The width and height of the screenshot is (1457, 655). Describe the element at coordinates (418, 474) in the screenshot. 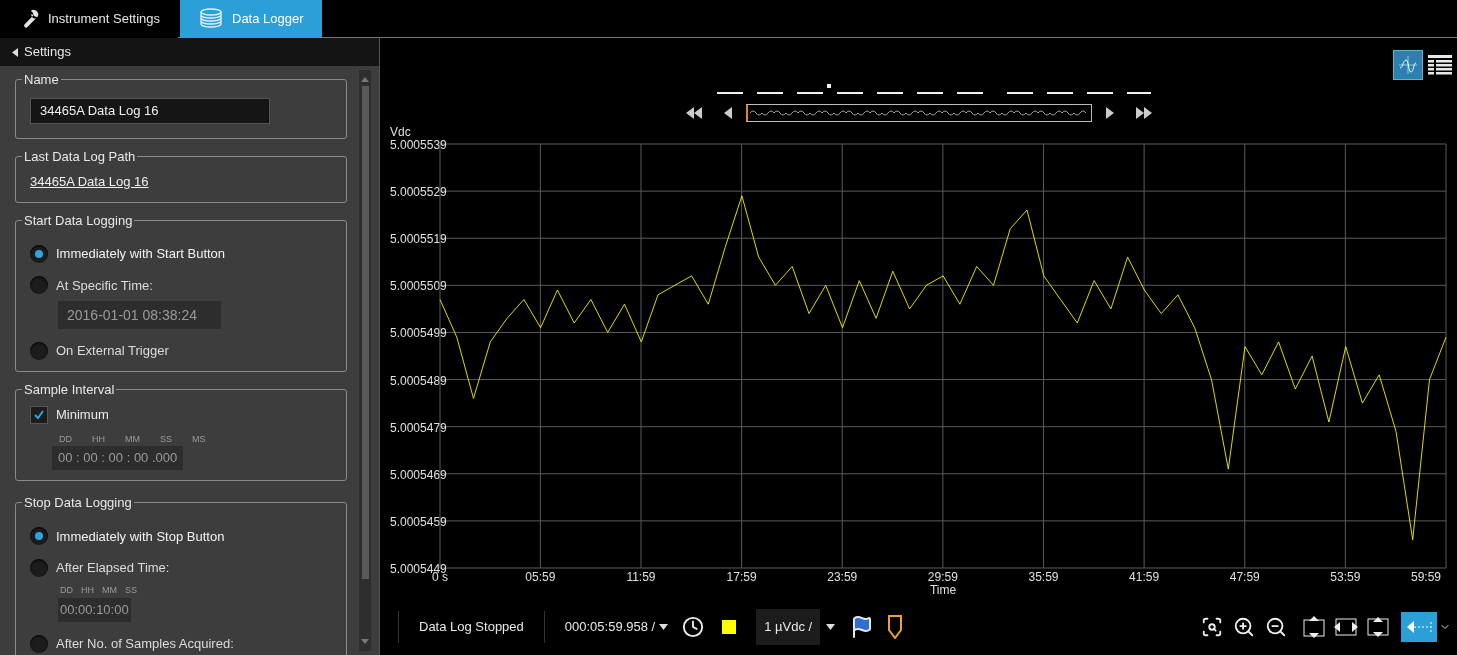

I see `y-tick-label: 5.0005469` at that location.